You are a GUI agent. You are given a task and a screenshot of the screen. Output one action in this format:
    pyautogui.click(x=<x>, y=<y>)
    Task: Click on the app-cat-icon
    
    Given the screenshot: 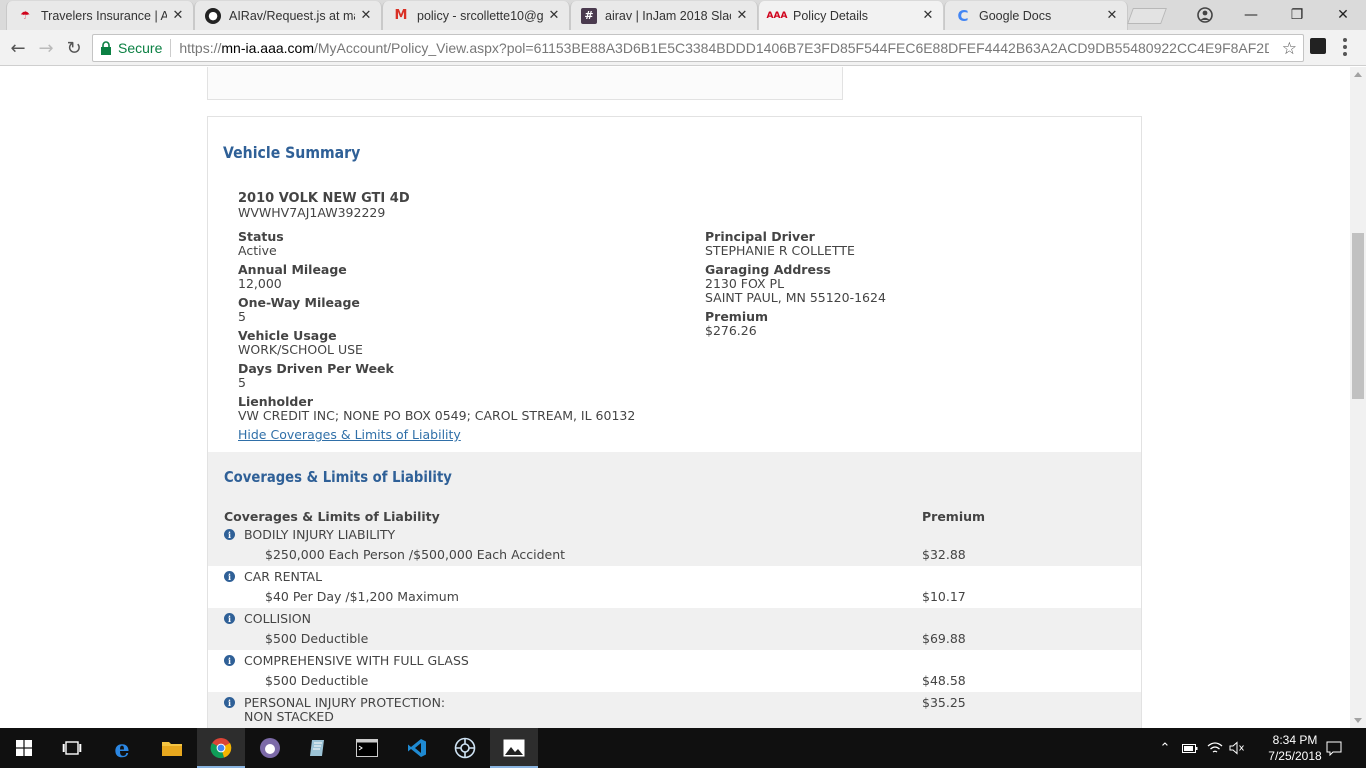 What is the action you would take?
    pyautogui.click(x=270, y=748)
    